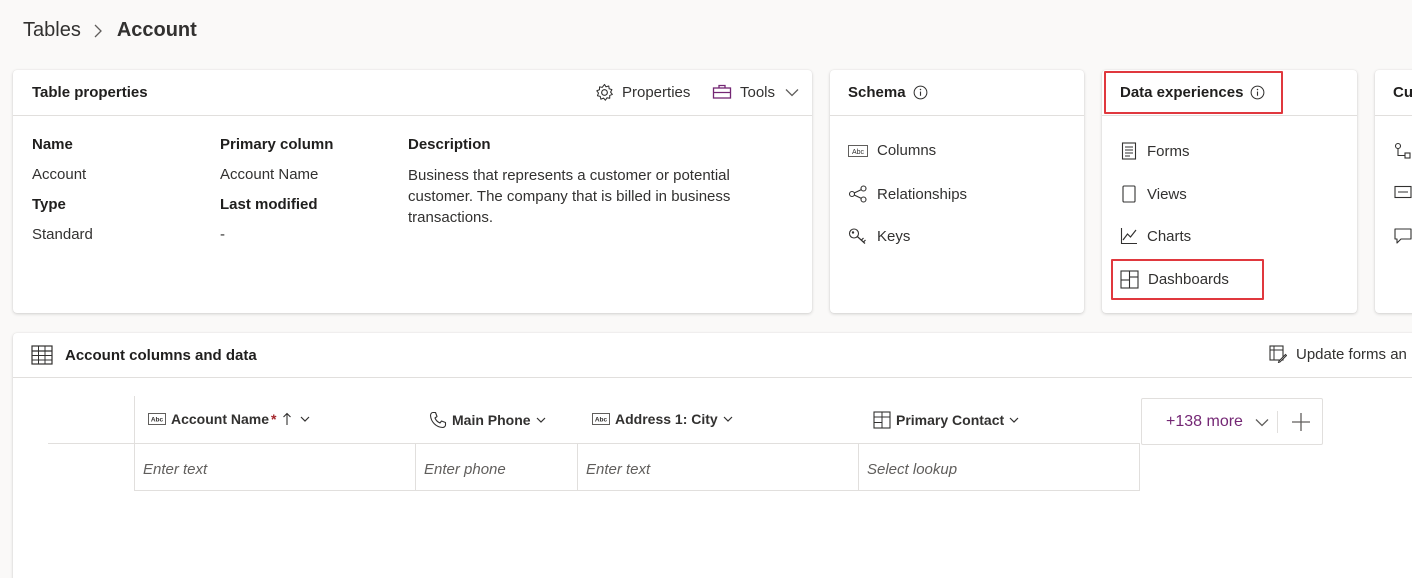 The image size is (1412, 578). What do you see at coordinates (912, 469) in the screenshot?
I see `primary-contact-cell: Select lookup` at bounding box center [912, 469].